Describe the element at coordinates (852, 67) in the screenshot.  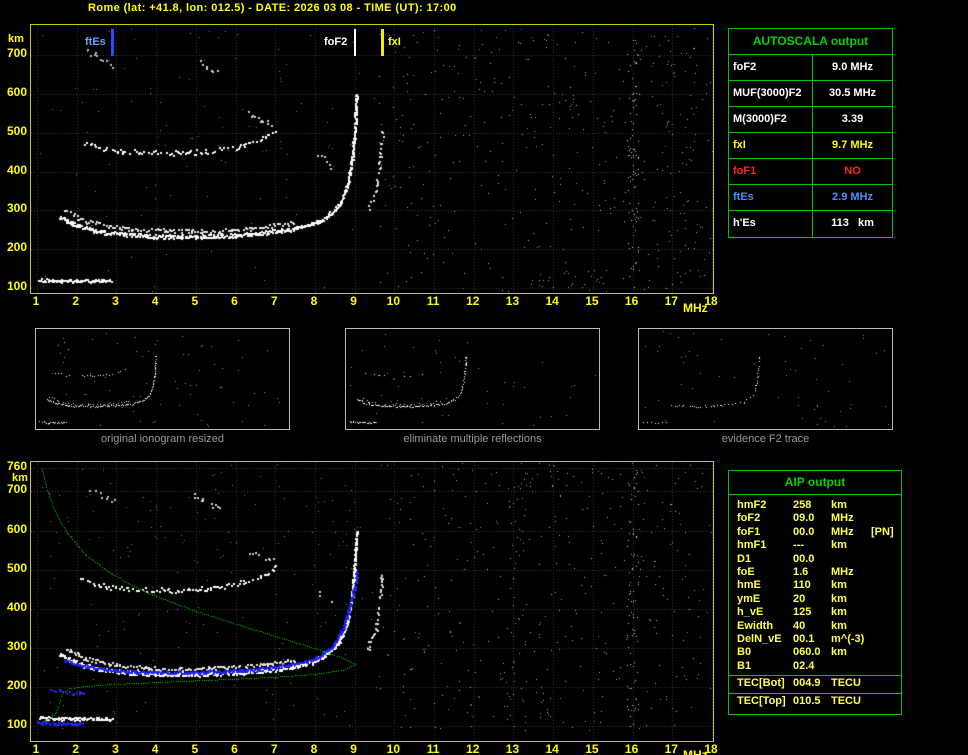
I see `autoscala-param-value: 9.0 MHz` at that location.